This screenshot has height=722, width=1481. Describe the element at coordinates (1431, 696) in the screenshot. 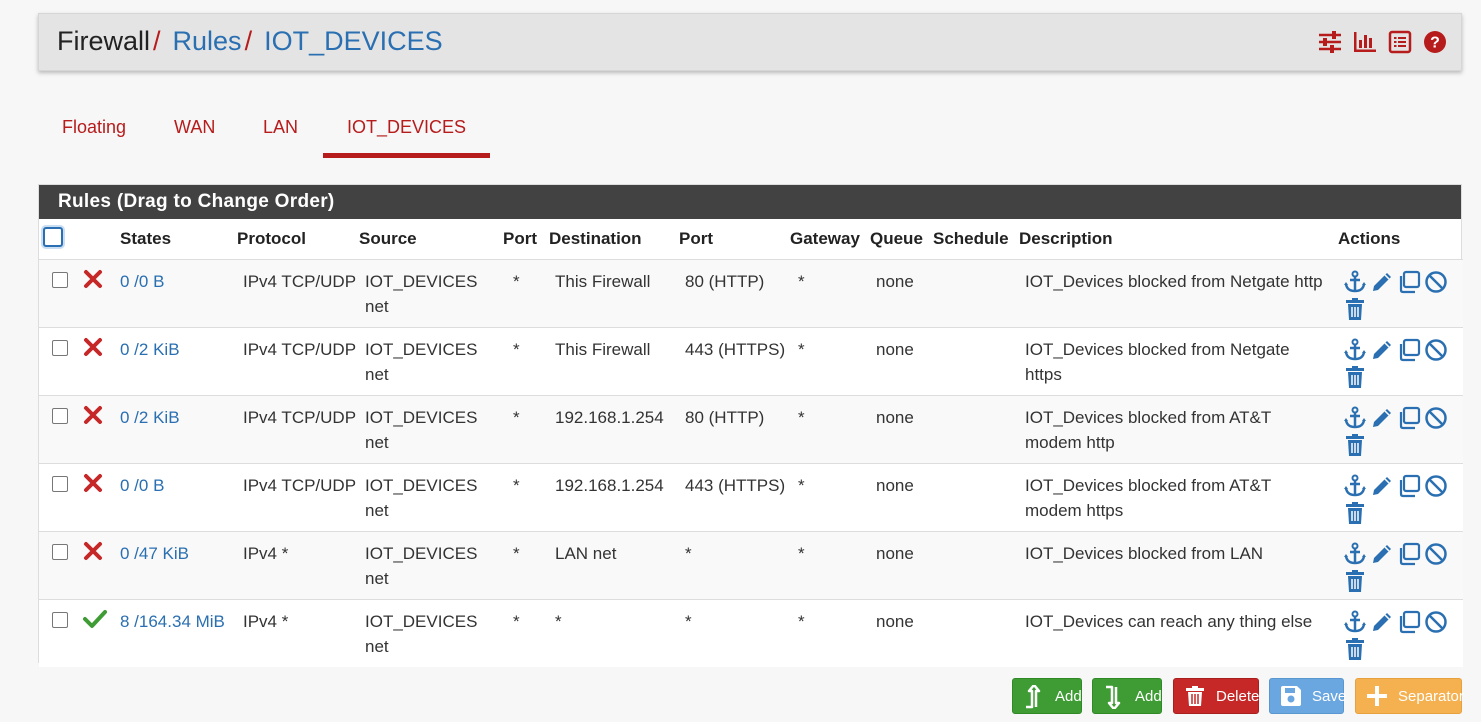

I see `separator-label: Separator` at that location.